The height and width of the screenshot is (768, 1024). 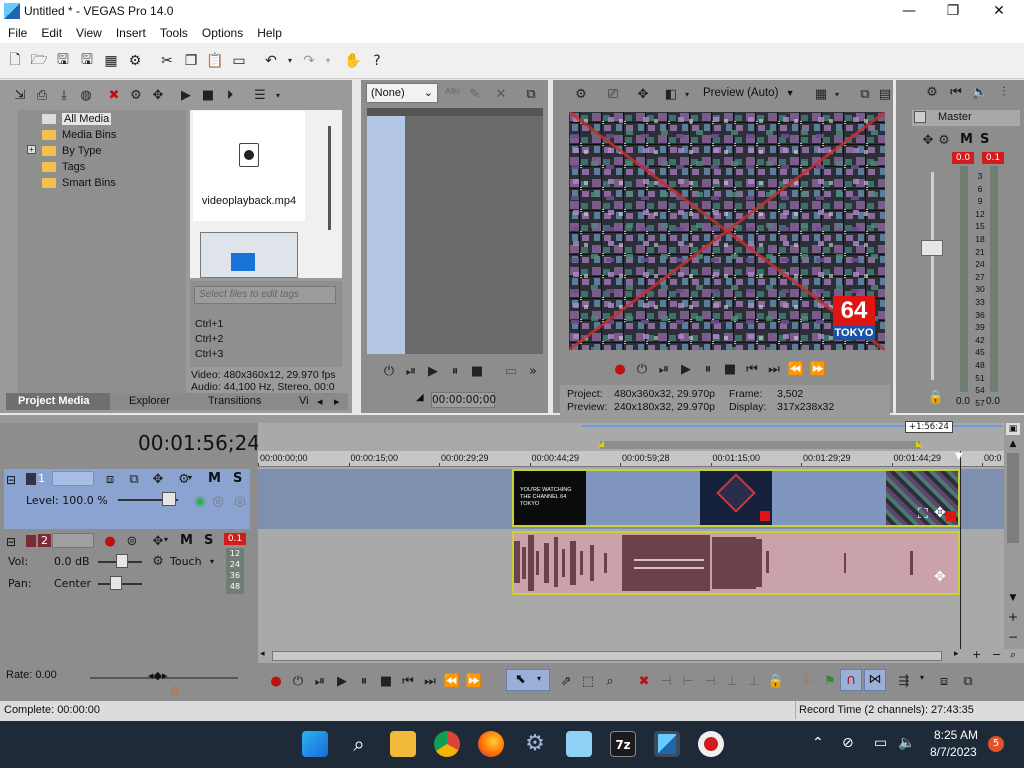 I want to click on region-icon: ⚑, so click(x=830, y=681).